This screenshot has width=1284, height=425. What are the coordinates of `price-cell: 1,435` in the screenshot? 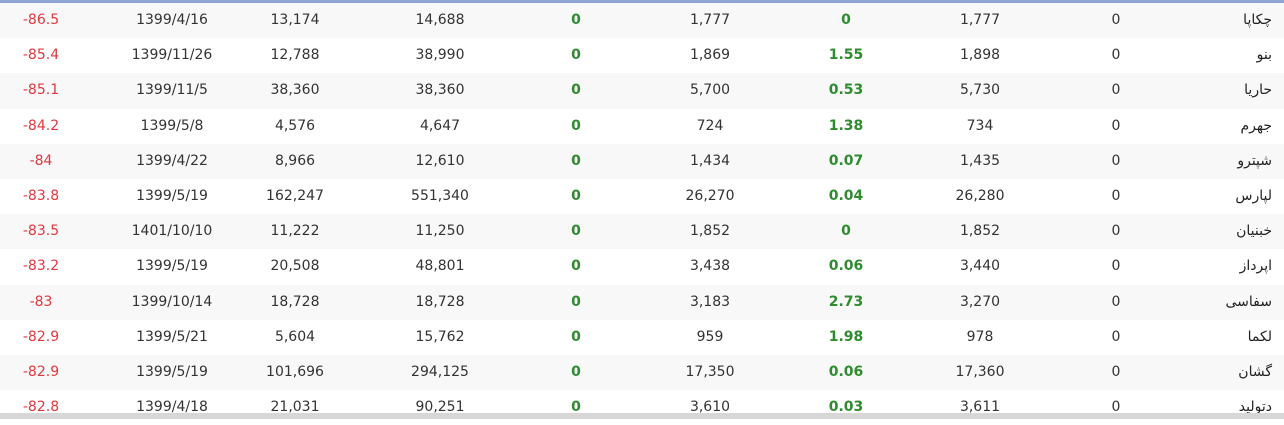 It's located at (980, 160).